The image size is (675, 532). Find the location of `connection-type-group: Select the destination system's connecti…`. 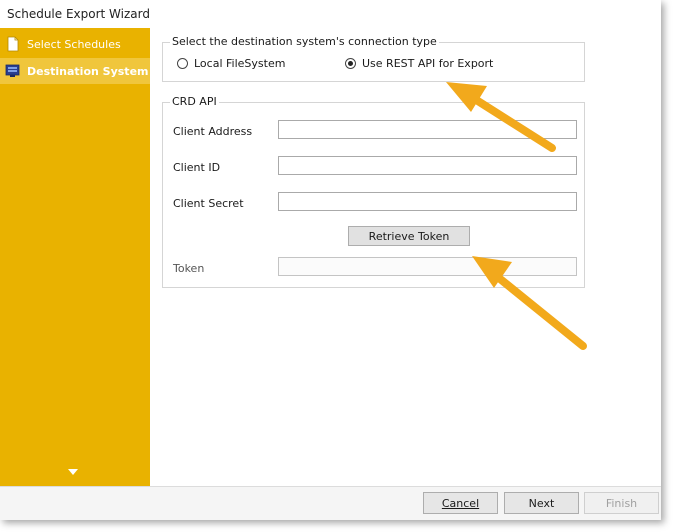

connection-type-group: Select the destination system's connecti… is located at coordinates (373, 58).